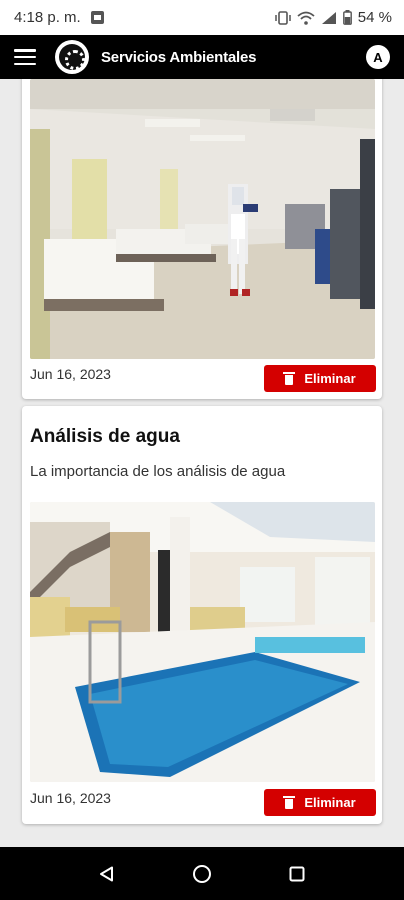 The image size is (404, 900). Describe the element at coordinates (25, 57) in the screenshot. I see `menu-icon` at that location.